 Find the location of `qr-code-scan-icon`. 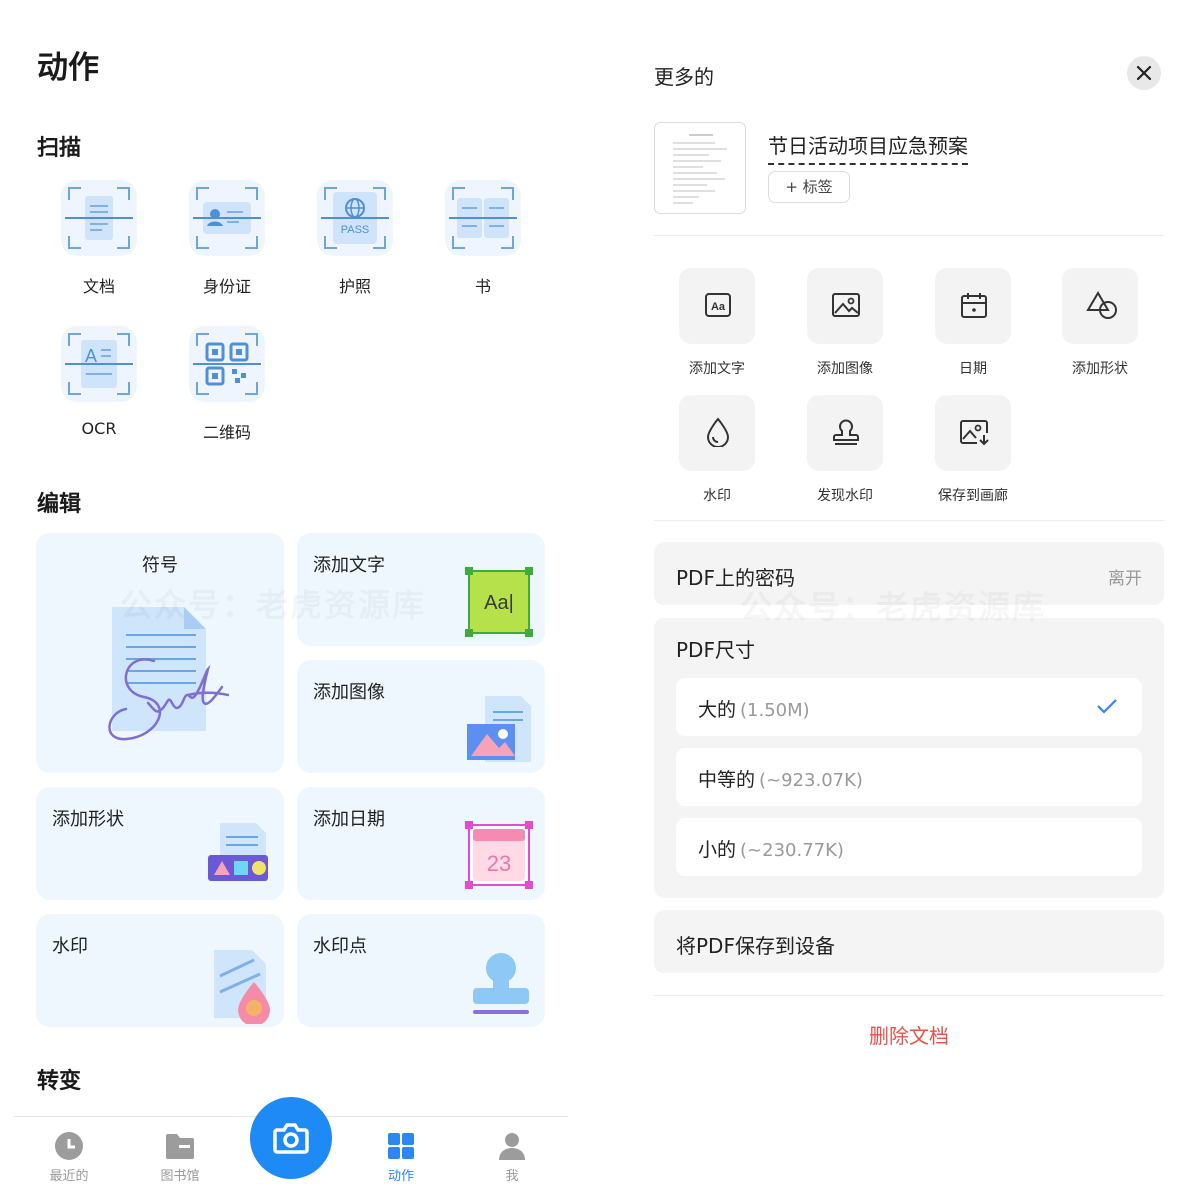

qr-code-scan-icon is located at coordinates (227, 364).